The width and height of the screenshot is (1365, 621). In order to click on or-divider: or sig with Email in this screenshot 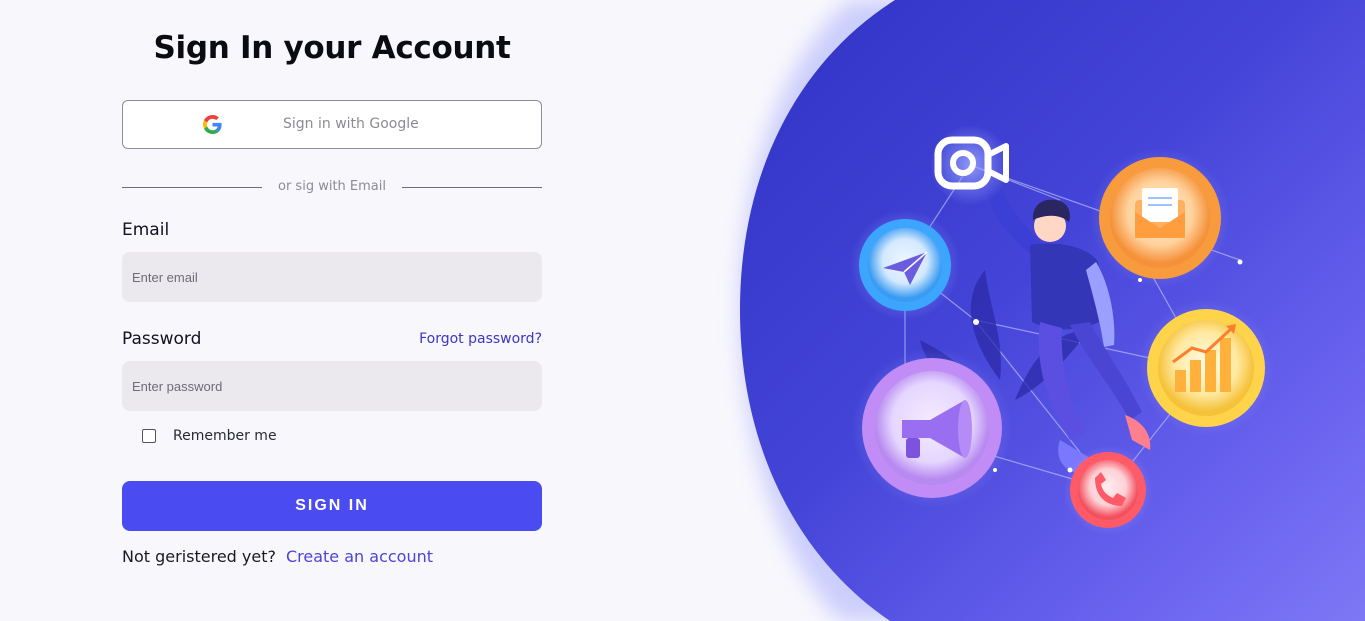, I will do `click(332, 188)`.